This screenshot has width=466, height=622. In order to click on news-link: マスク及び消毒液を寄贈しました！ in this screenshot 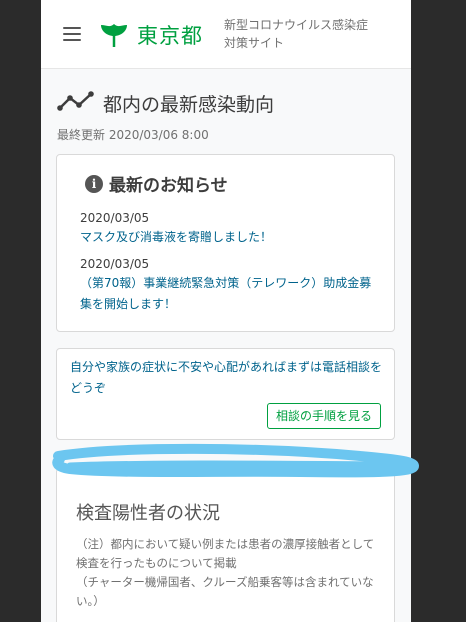, I will do `click(230, 237)`.